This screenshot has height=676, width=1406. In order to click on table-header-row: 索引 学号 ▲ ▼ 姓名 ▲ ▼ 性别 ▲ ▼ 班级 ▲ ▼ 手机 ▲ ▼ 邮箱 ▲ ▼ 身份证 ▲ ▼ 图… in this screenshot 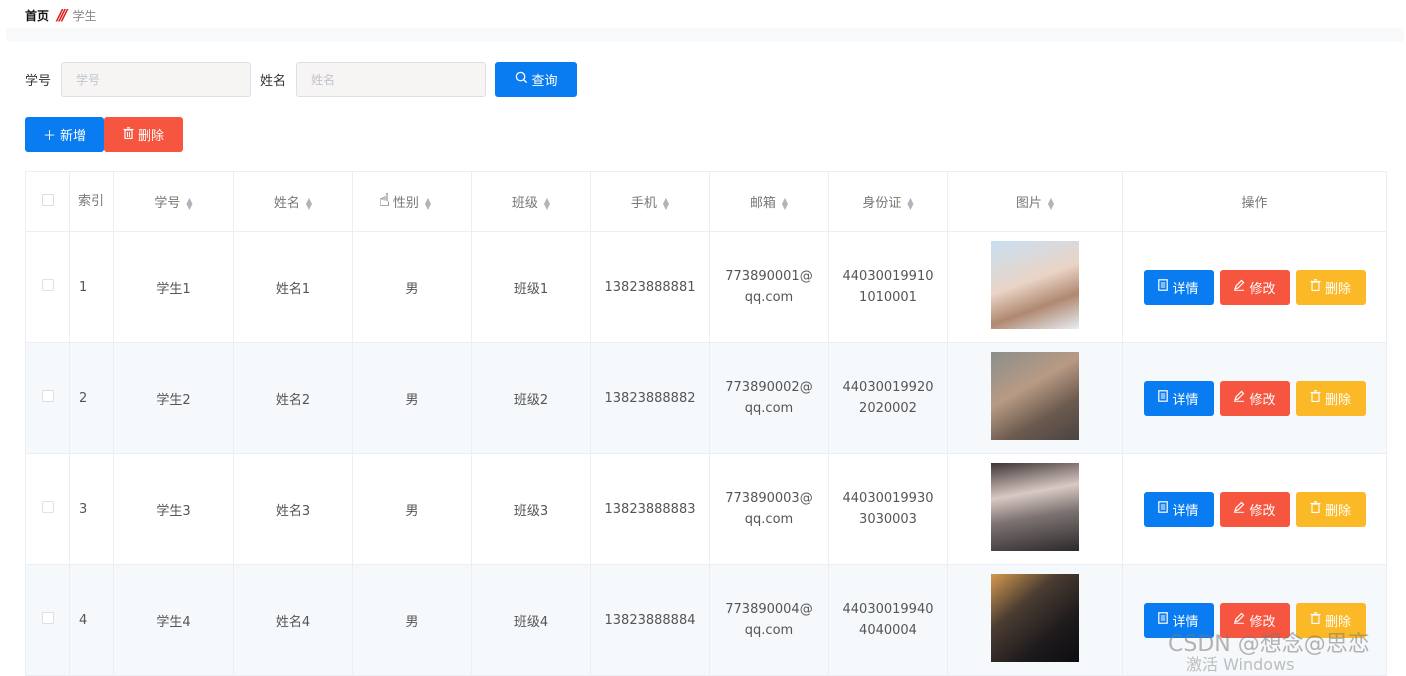, I will do `click(706, 201)`.